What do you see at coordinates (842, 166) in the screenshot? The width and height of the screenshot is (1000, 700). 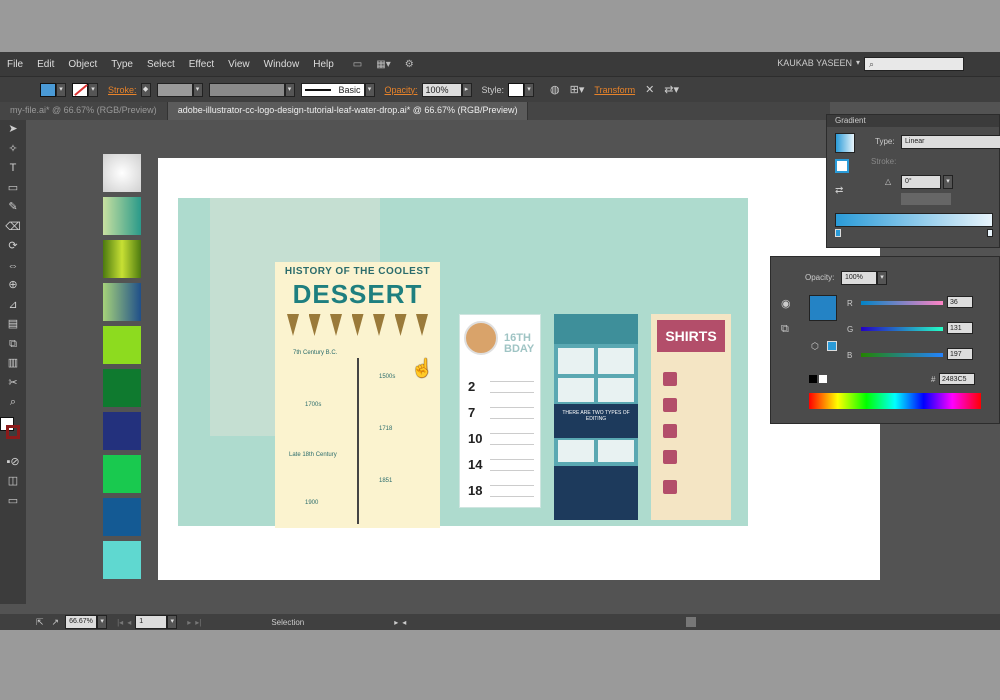 I see `gradient-fill-icon` at bounding box center [842, 166].